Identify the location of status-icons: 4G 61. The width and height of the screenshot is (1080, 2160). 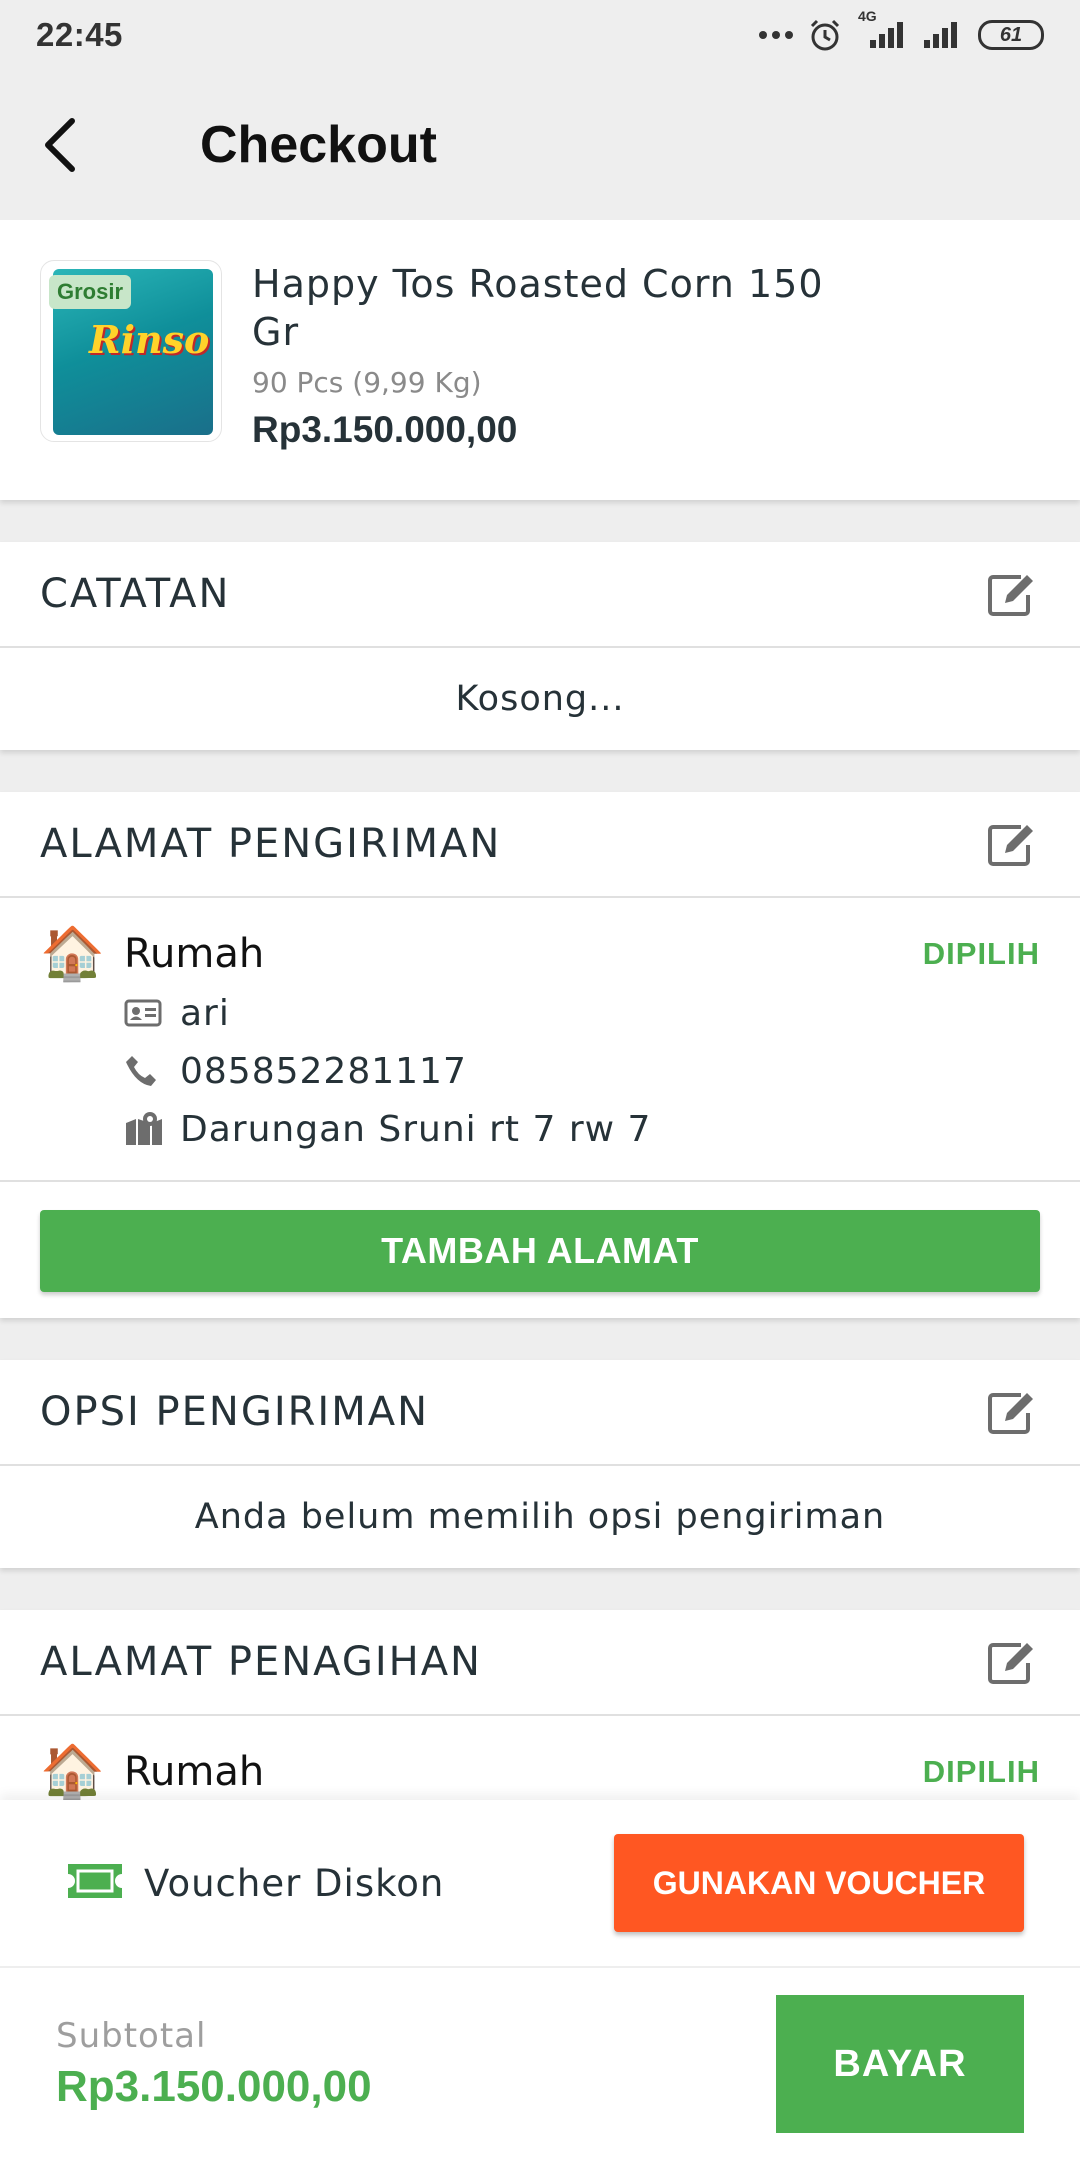
(901, 30).